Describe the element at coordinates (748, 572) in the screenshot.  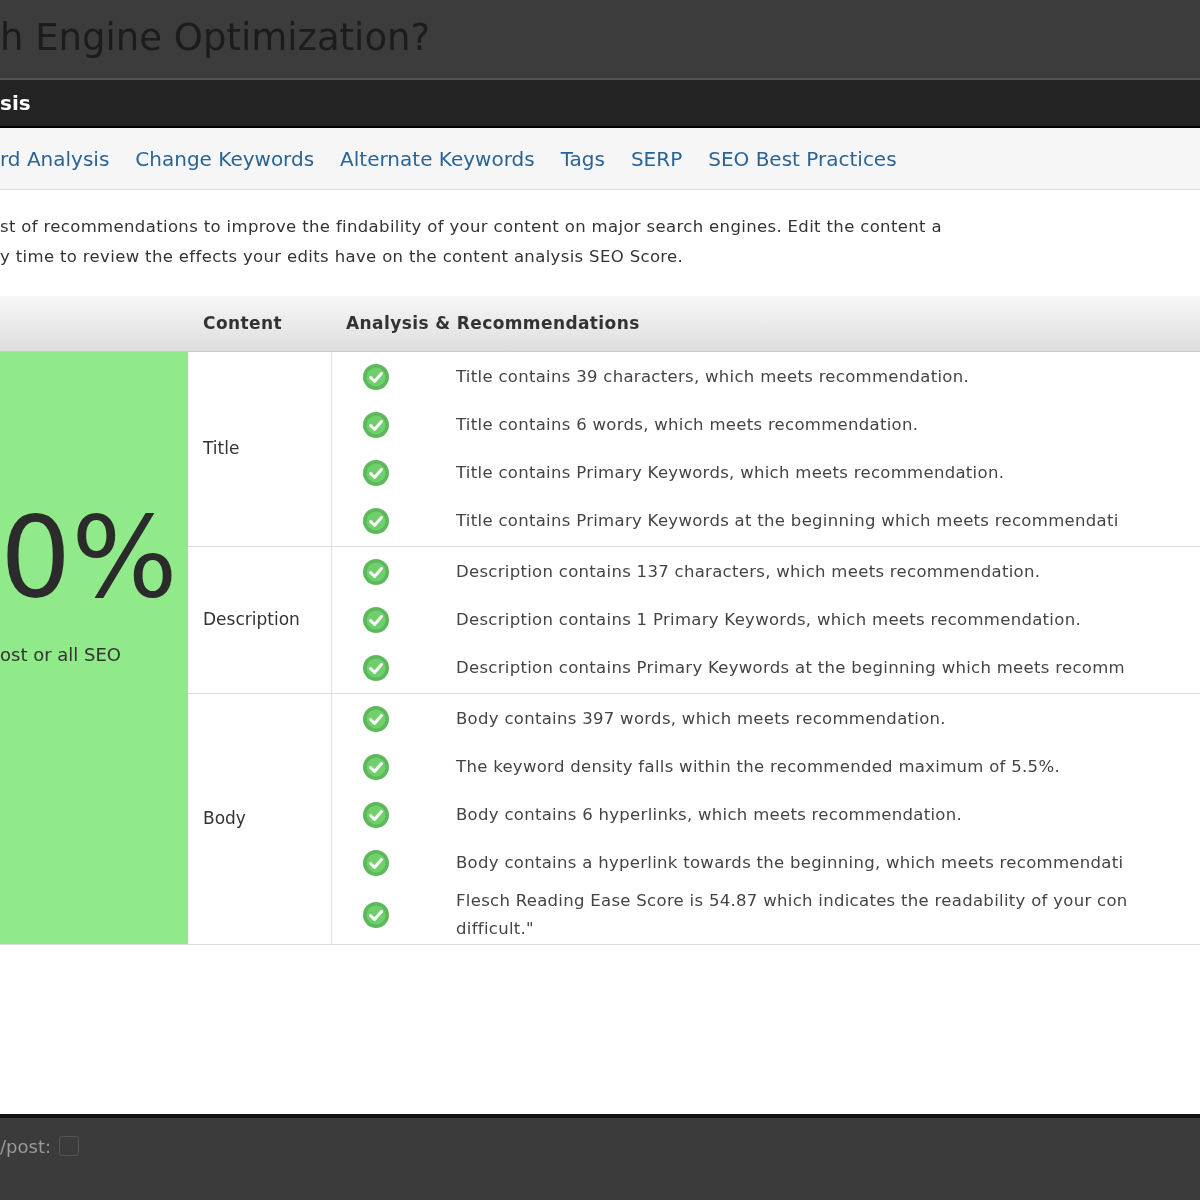
I see `recommendation-text: Description contains 137 characters, which meets recommendation.` at that location.